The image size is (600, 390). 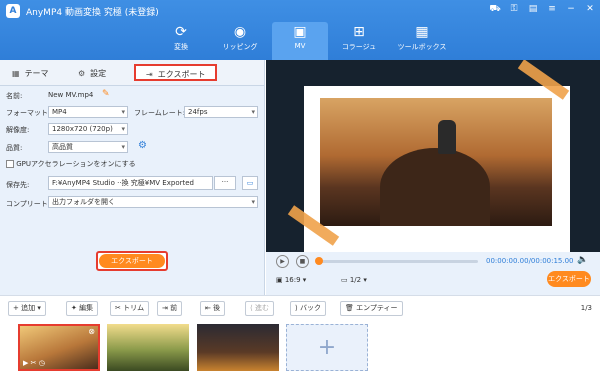 What do you see at coordinates (176, 72) in the screenshot?
I see `tab-export: ⇥ エクスポート` at bounding box center [176, 72].